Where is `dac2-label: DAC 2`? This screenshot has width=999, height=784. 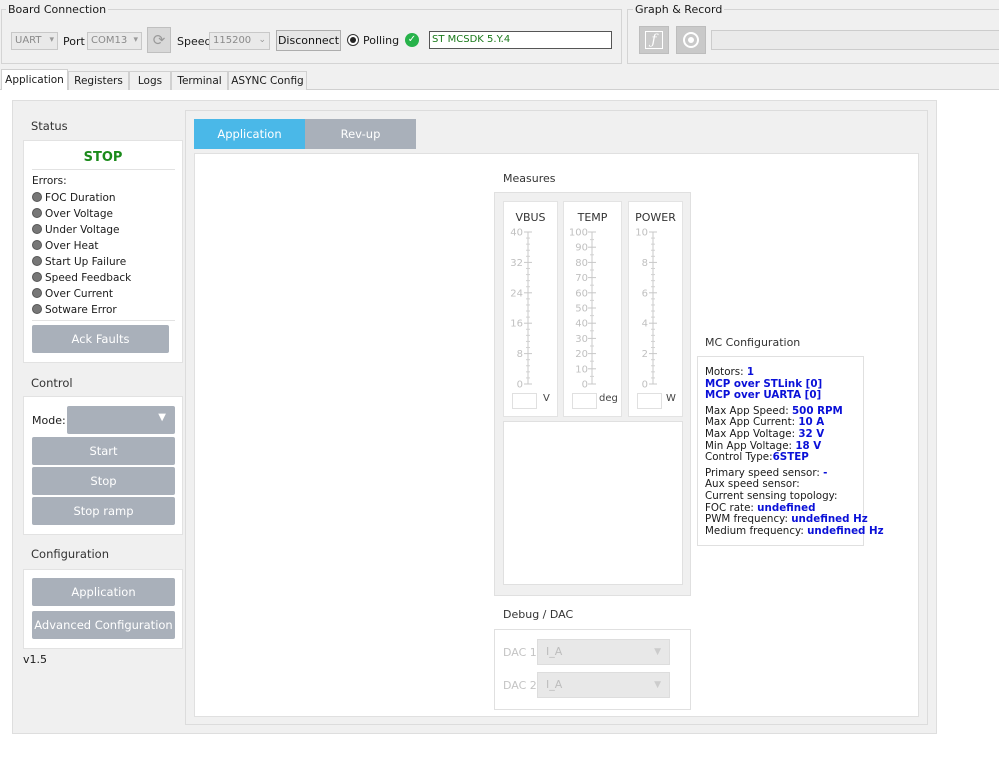 dac2-label: DAC 2 is located at coordinates (520, 685).